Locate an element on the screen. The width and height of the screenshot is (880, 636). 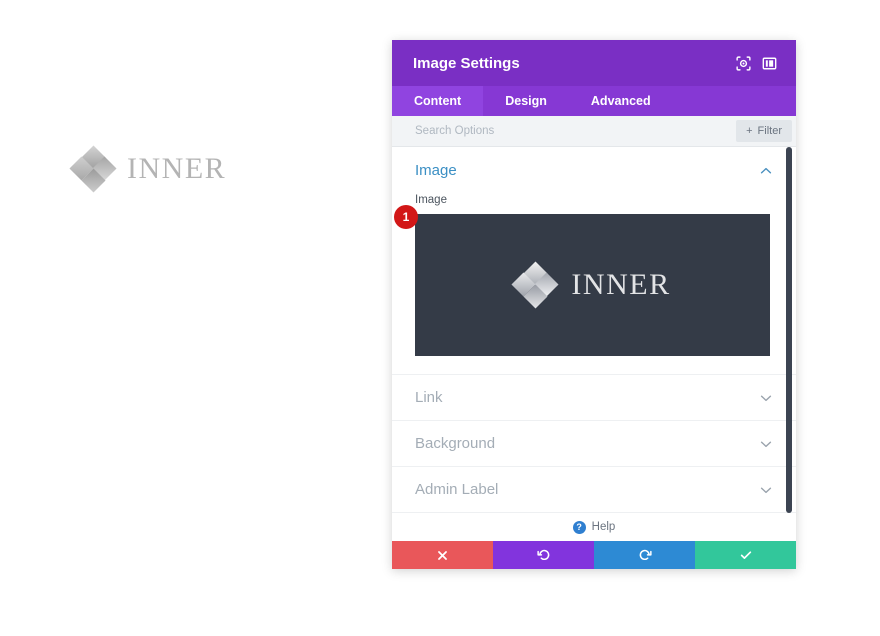
modal-header: Image Settings is located at coordinates (594, 63).